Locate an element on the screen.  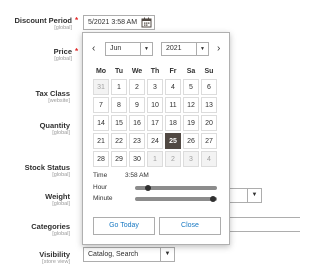
weekday-label: Tu is located at coordinates (119, 71).